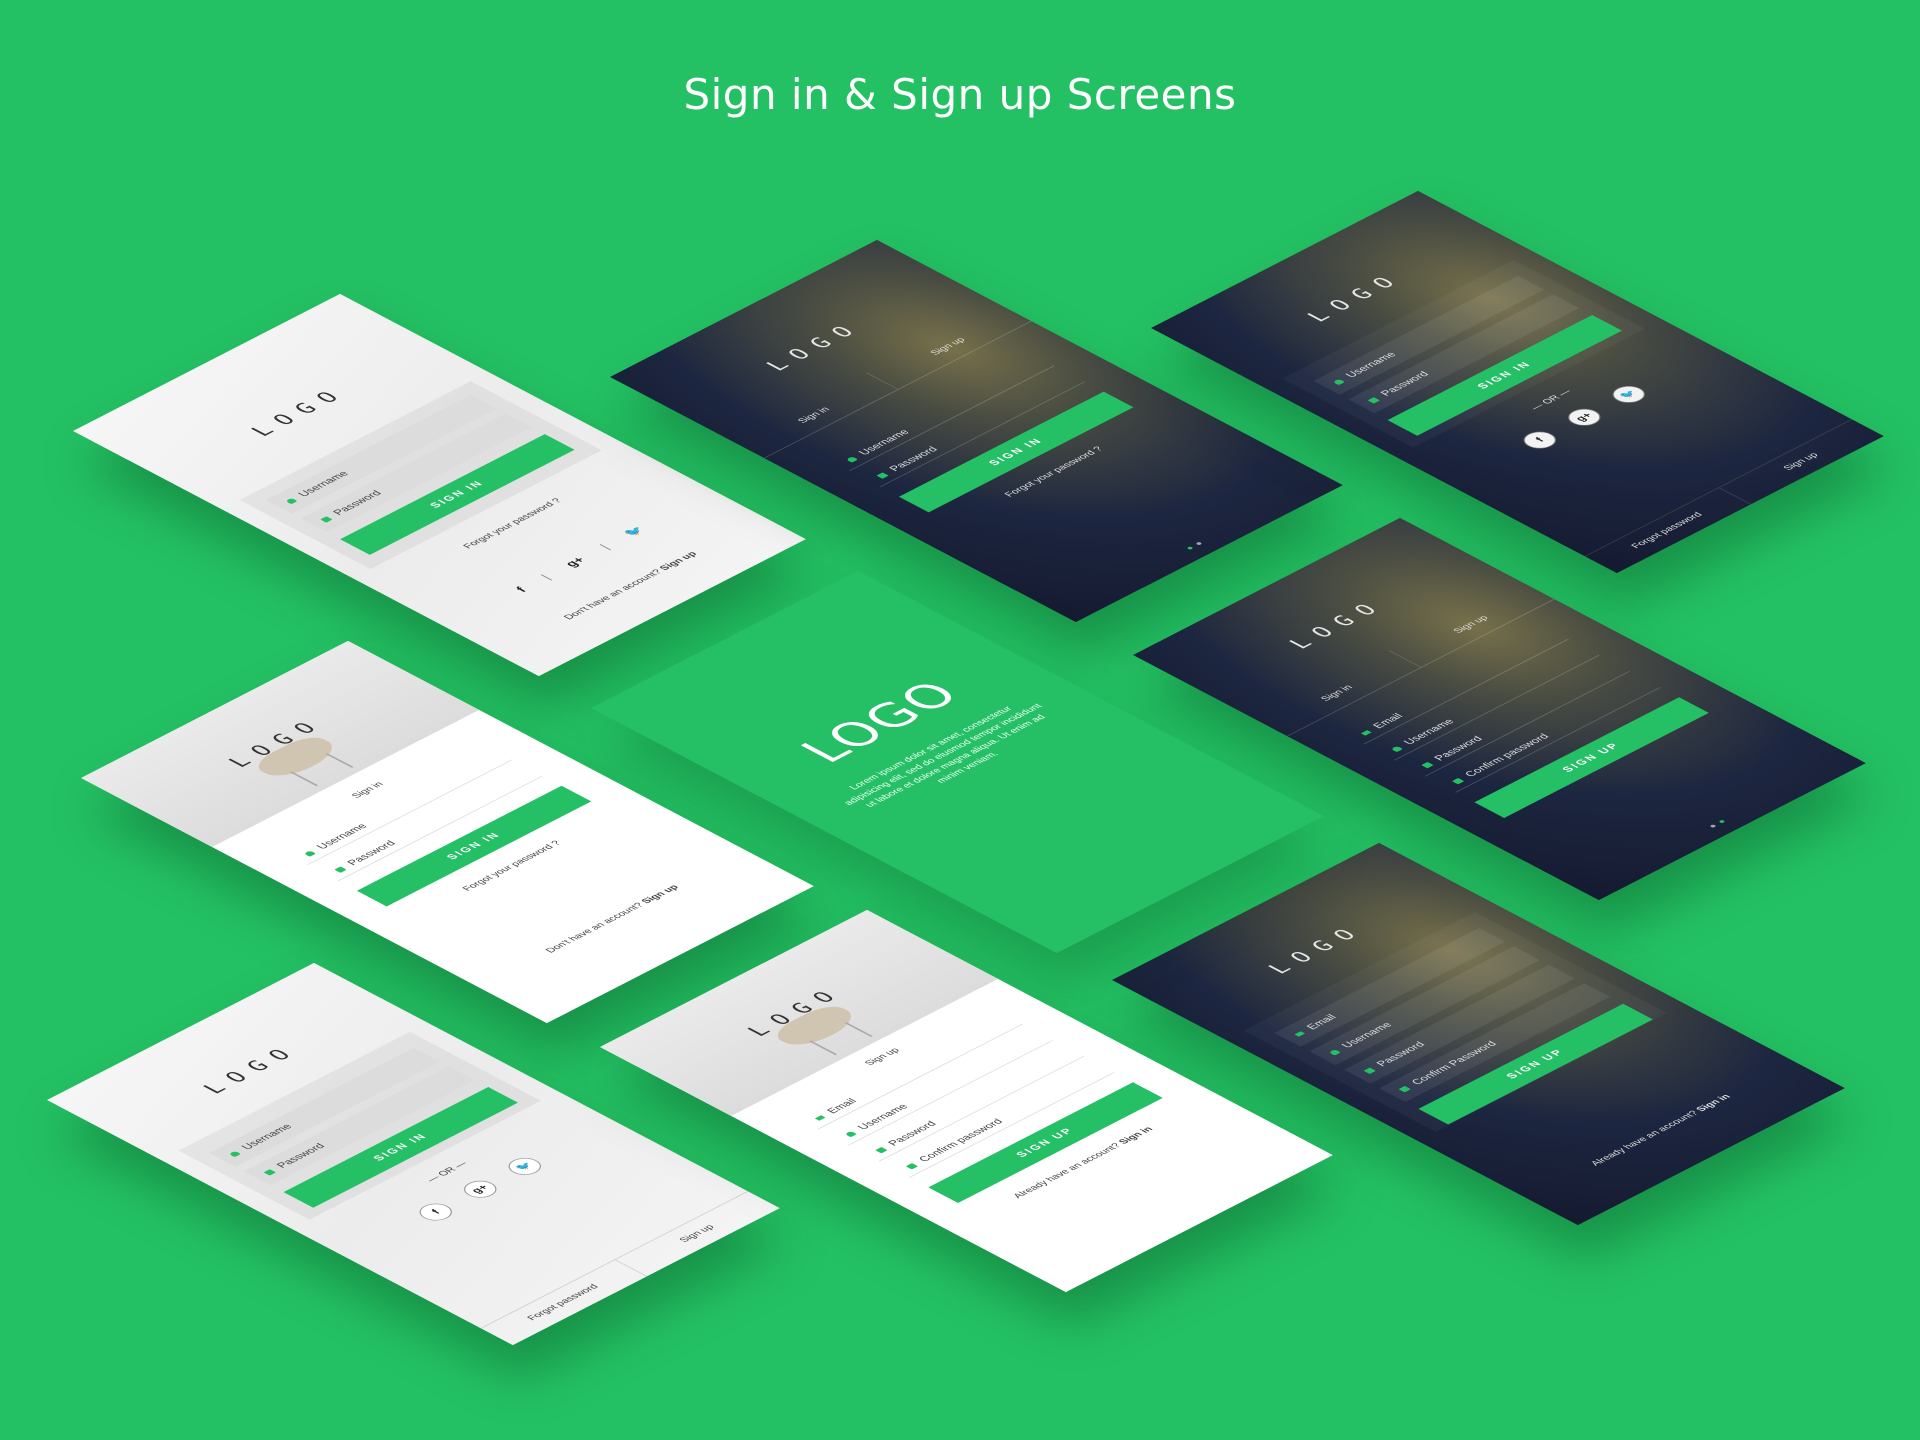 The image size is (1920, 1440). Describe the element at coordinates (1715, 822) in the screenshot. I see `page-indicator` at that location.